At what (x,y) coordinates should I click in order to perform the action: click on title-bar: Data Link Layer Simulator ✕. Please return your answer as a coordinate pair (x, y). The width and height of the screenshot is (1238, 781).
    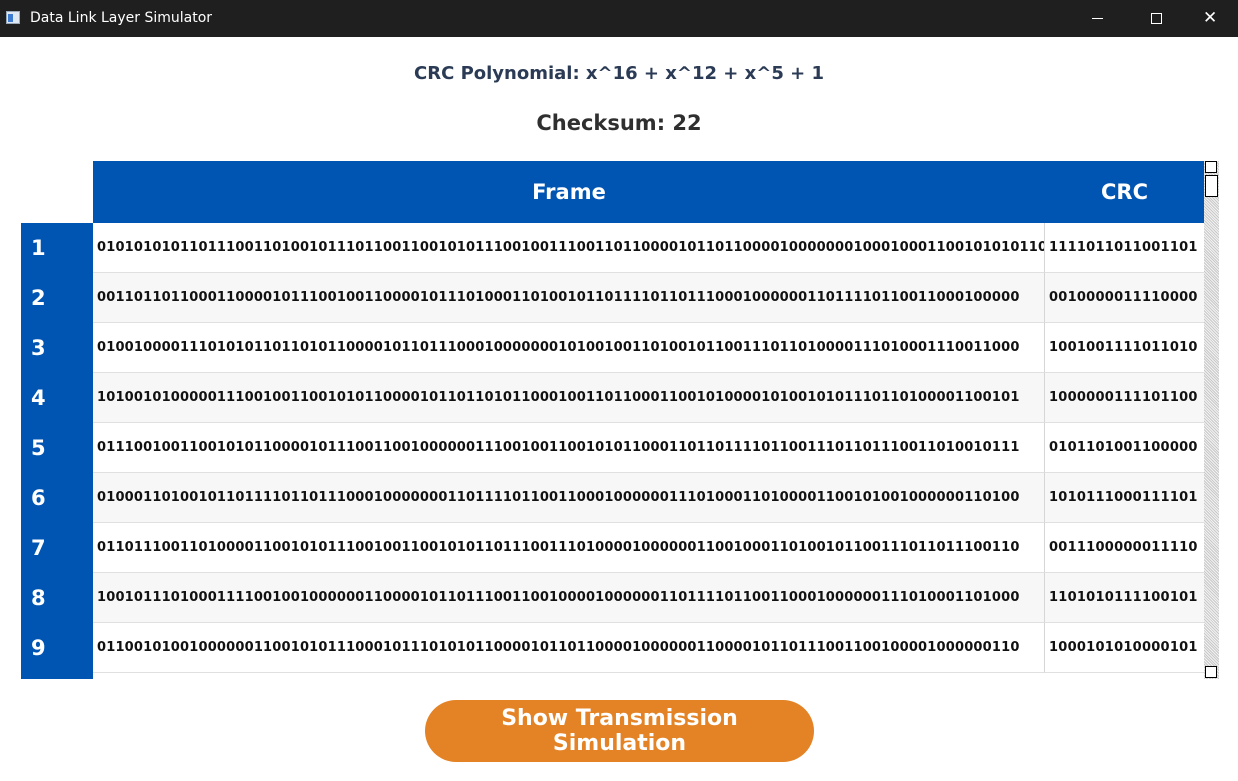
    Looking at the image, I should click on (619, 18).